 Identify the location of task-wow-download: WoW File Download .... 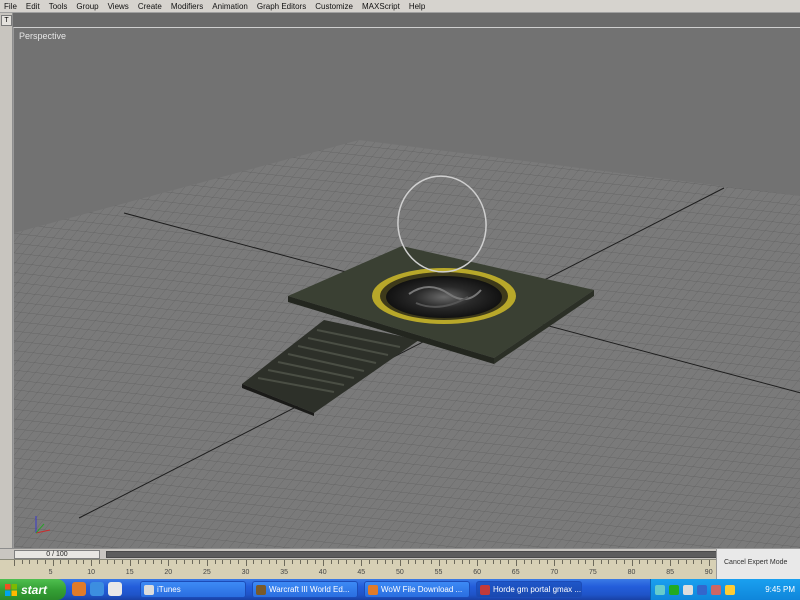
(417, 589).